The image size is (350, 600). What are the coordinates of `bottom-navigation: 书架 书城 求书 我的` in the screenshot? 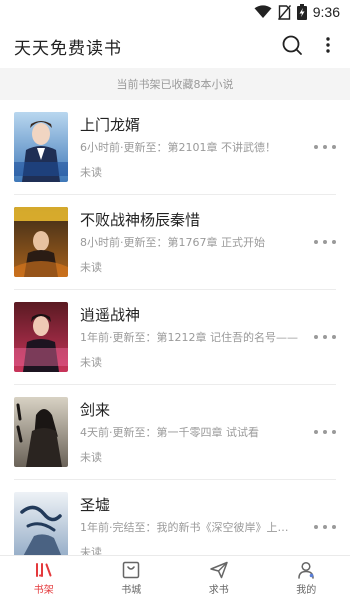 It's located at (175, 577).